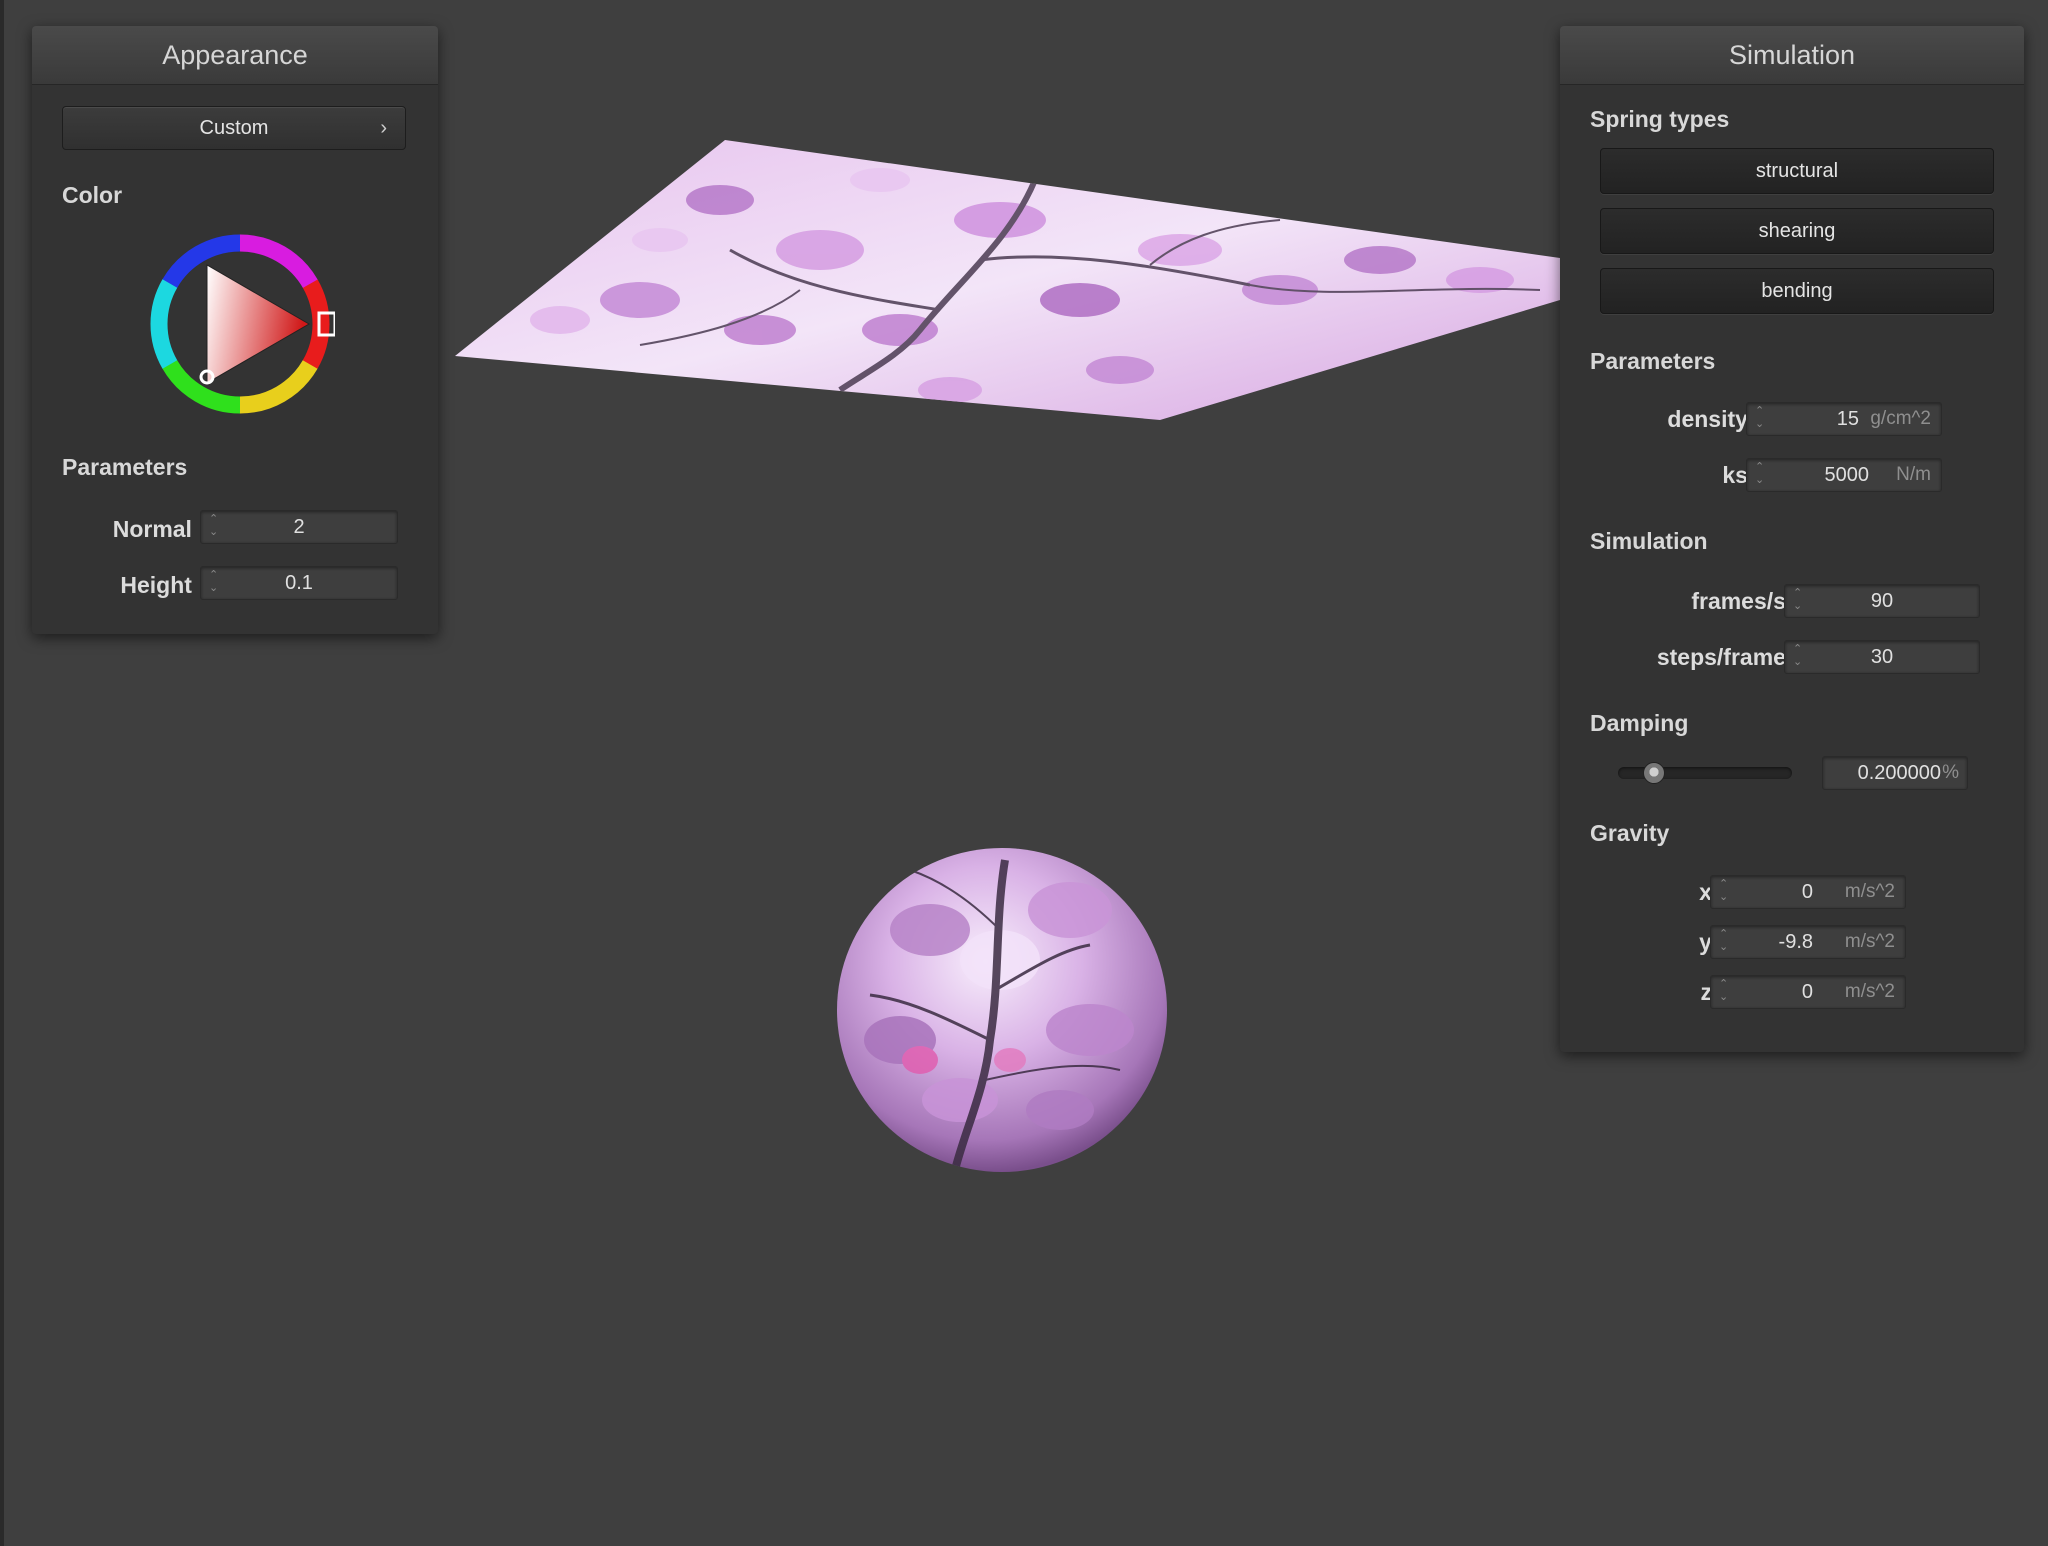  Describe the element at coordinates (1653, 773) in the screenshot. I see `damping-slider-handle` at that location.